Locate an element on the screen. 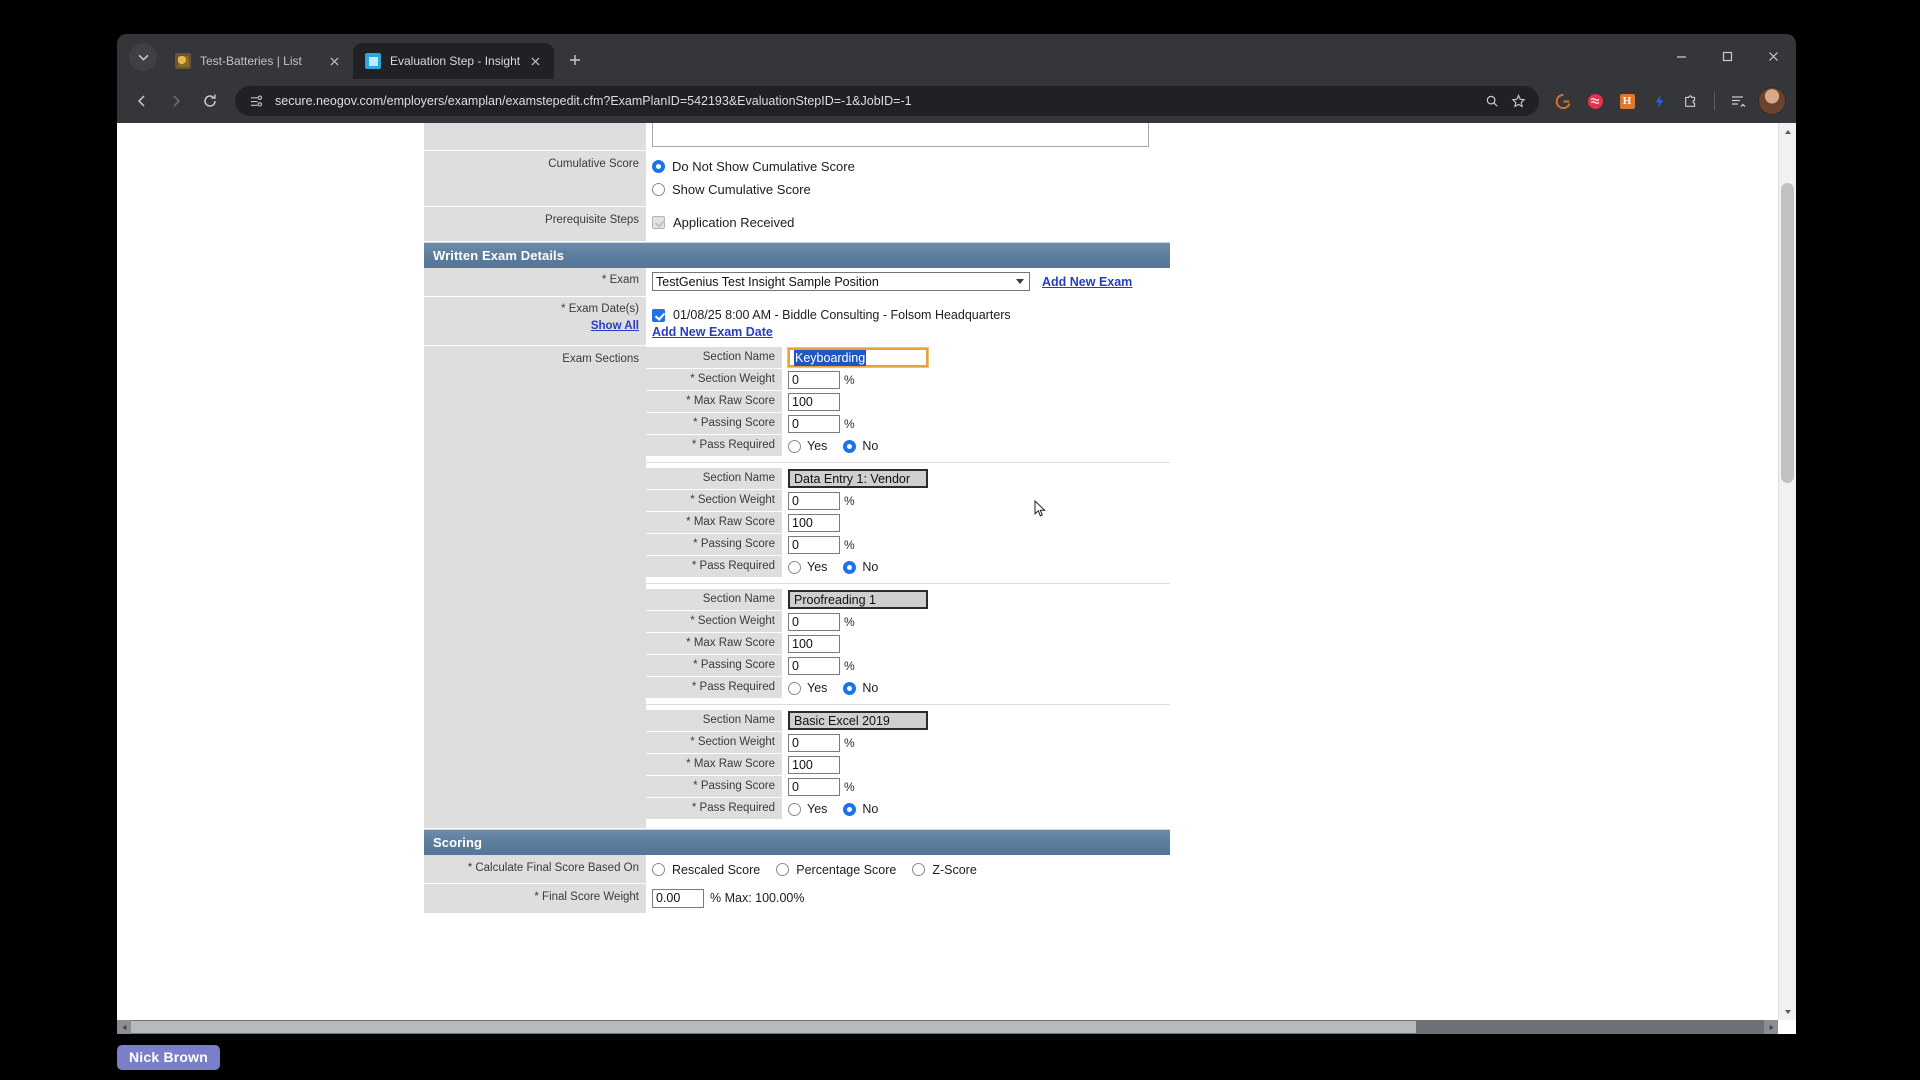 The height and width of the screenshot is (1080, 1920). back-button is located at coordinates (142, 101).